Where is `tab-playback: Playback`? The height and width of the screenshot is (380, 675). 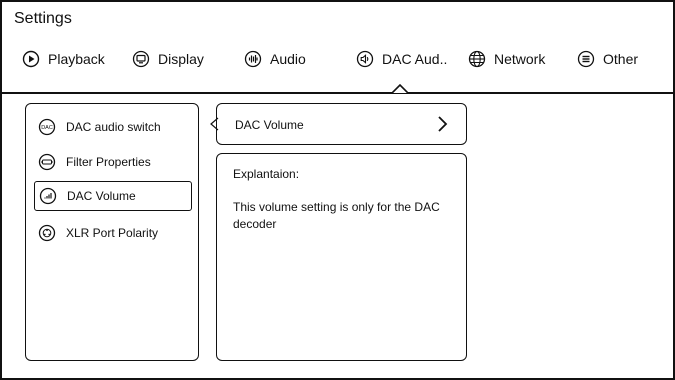
tab-playback: Playback is located at coordinates (63, 59).